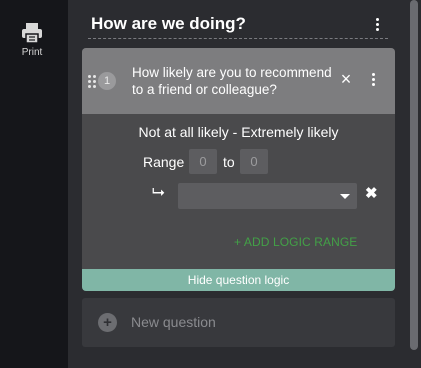  Describe the element at coordinates (238, 38) in the screenshot. I see `title-underline` at that location.